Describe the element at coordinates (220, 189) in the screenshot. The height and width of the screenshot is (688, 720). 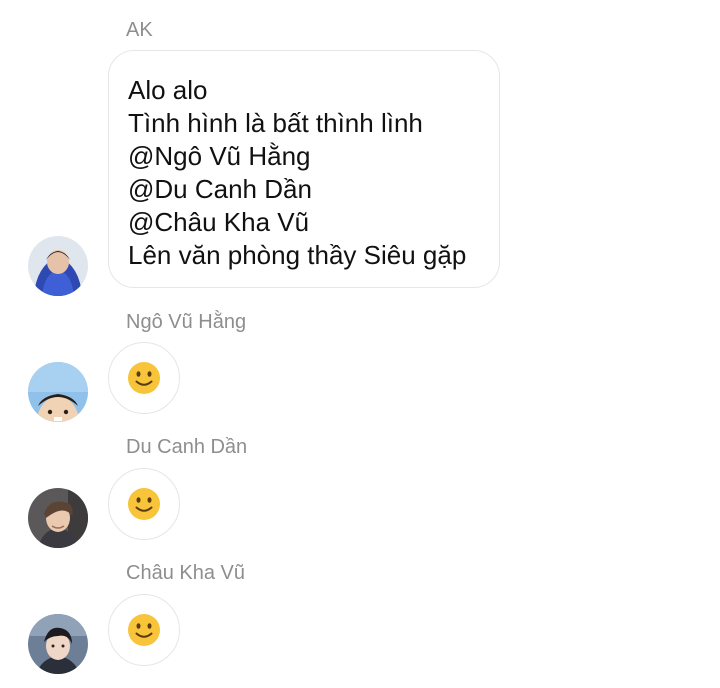
I see `mention-du-canh-dan: @Du Canh Dần` at that location.